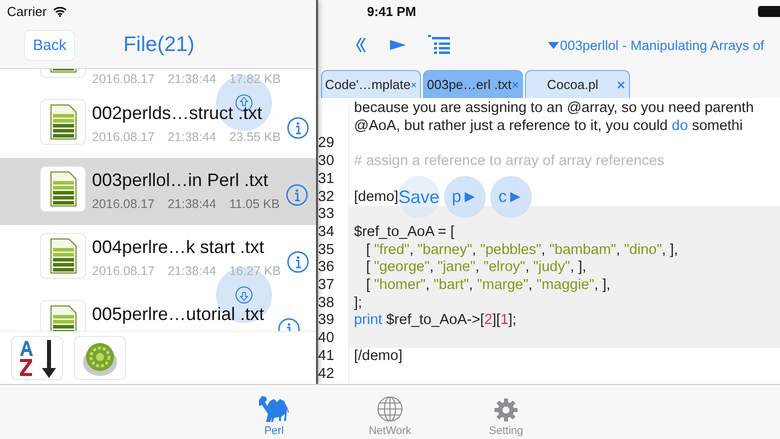  What do you see at coordinates (439, 45) in the screenshot?
I see `list-icon` at bounding box center [439, 45].